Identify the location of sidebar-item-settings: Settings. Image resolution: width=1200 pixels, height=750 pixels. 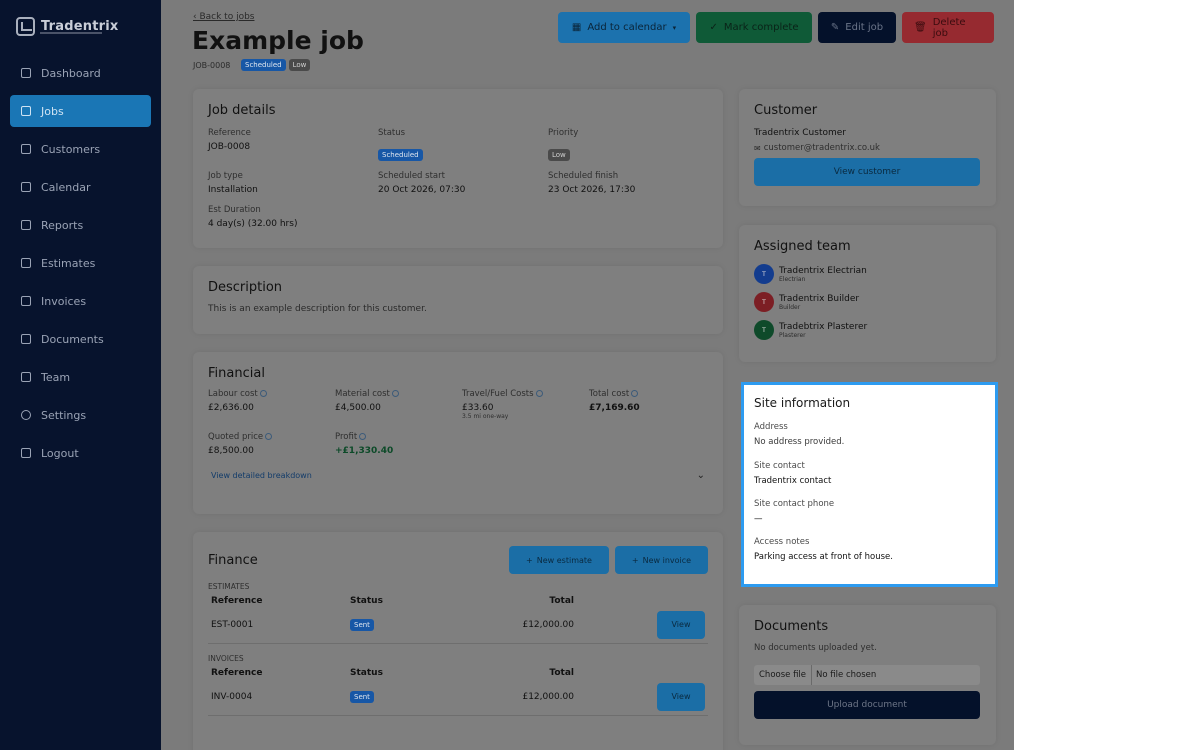
(80, 415).